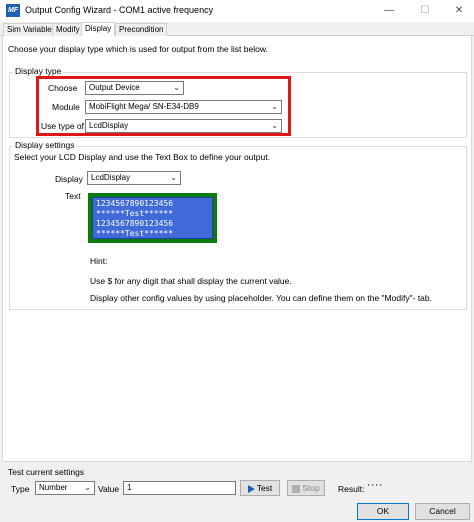 Image resolution: width=474 pixels, height=522 pixels. I want to click on tab-display: Display, so click(98, 29).